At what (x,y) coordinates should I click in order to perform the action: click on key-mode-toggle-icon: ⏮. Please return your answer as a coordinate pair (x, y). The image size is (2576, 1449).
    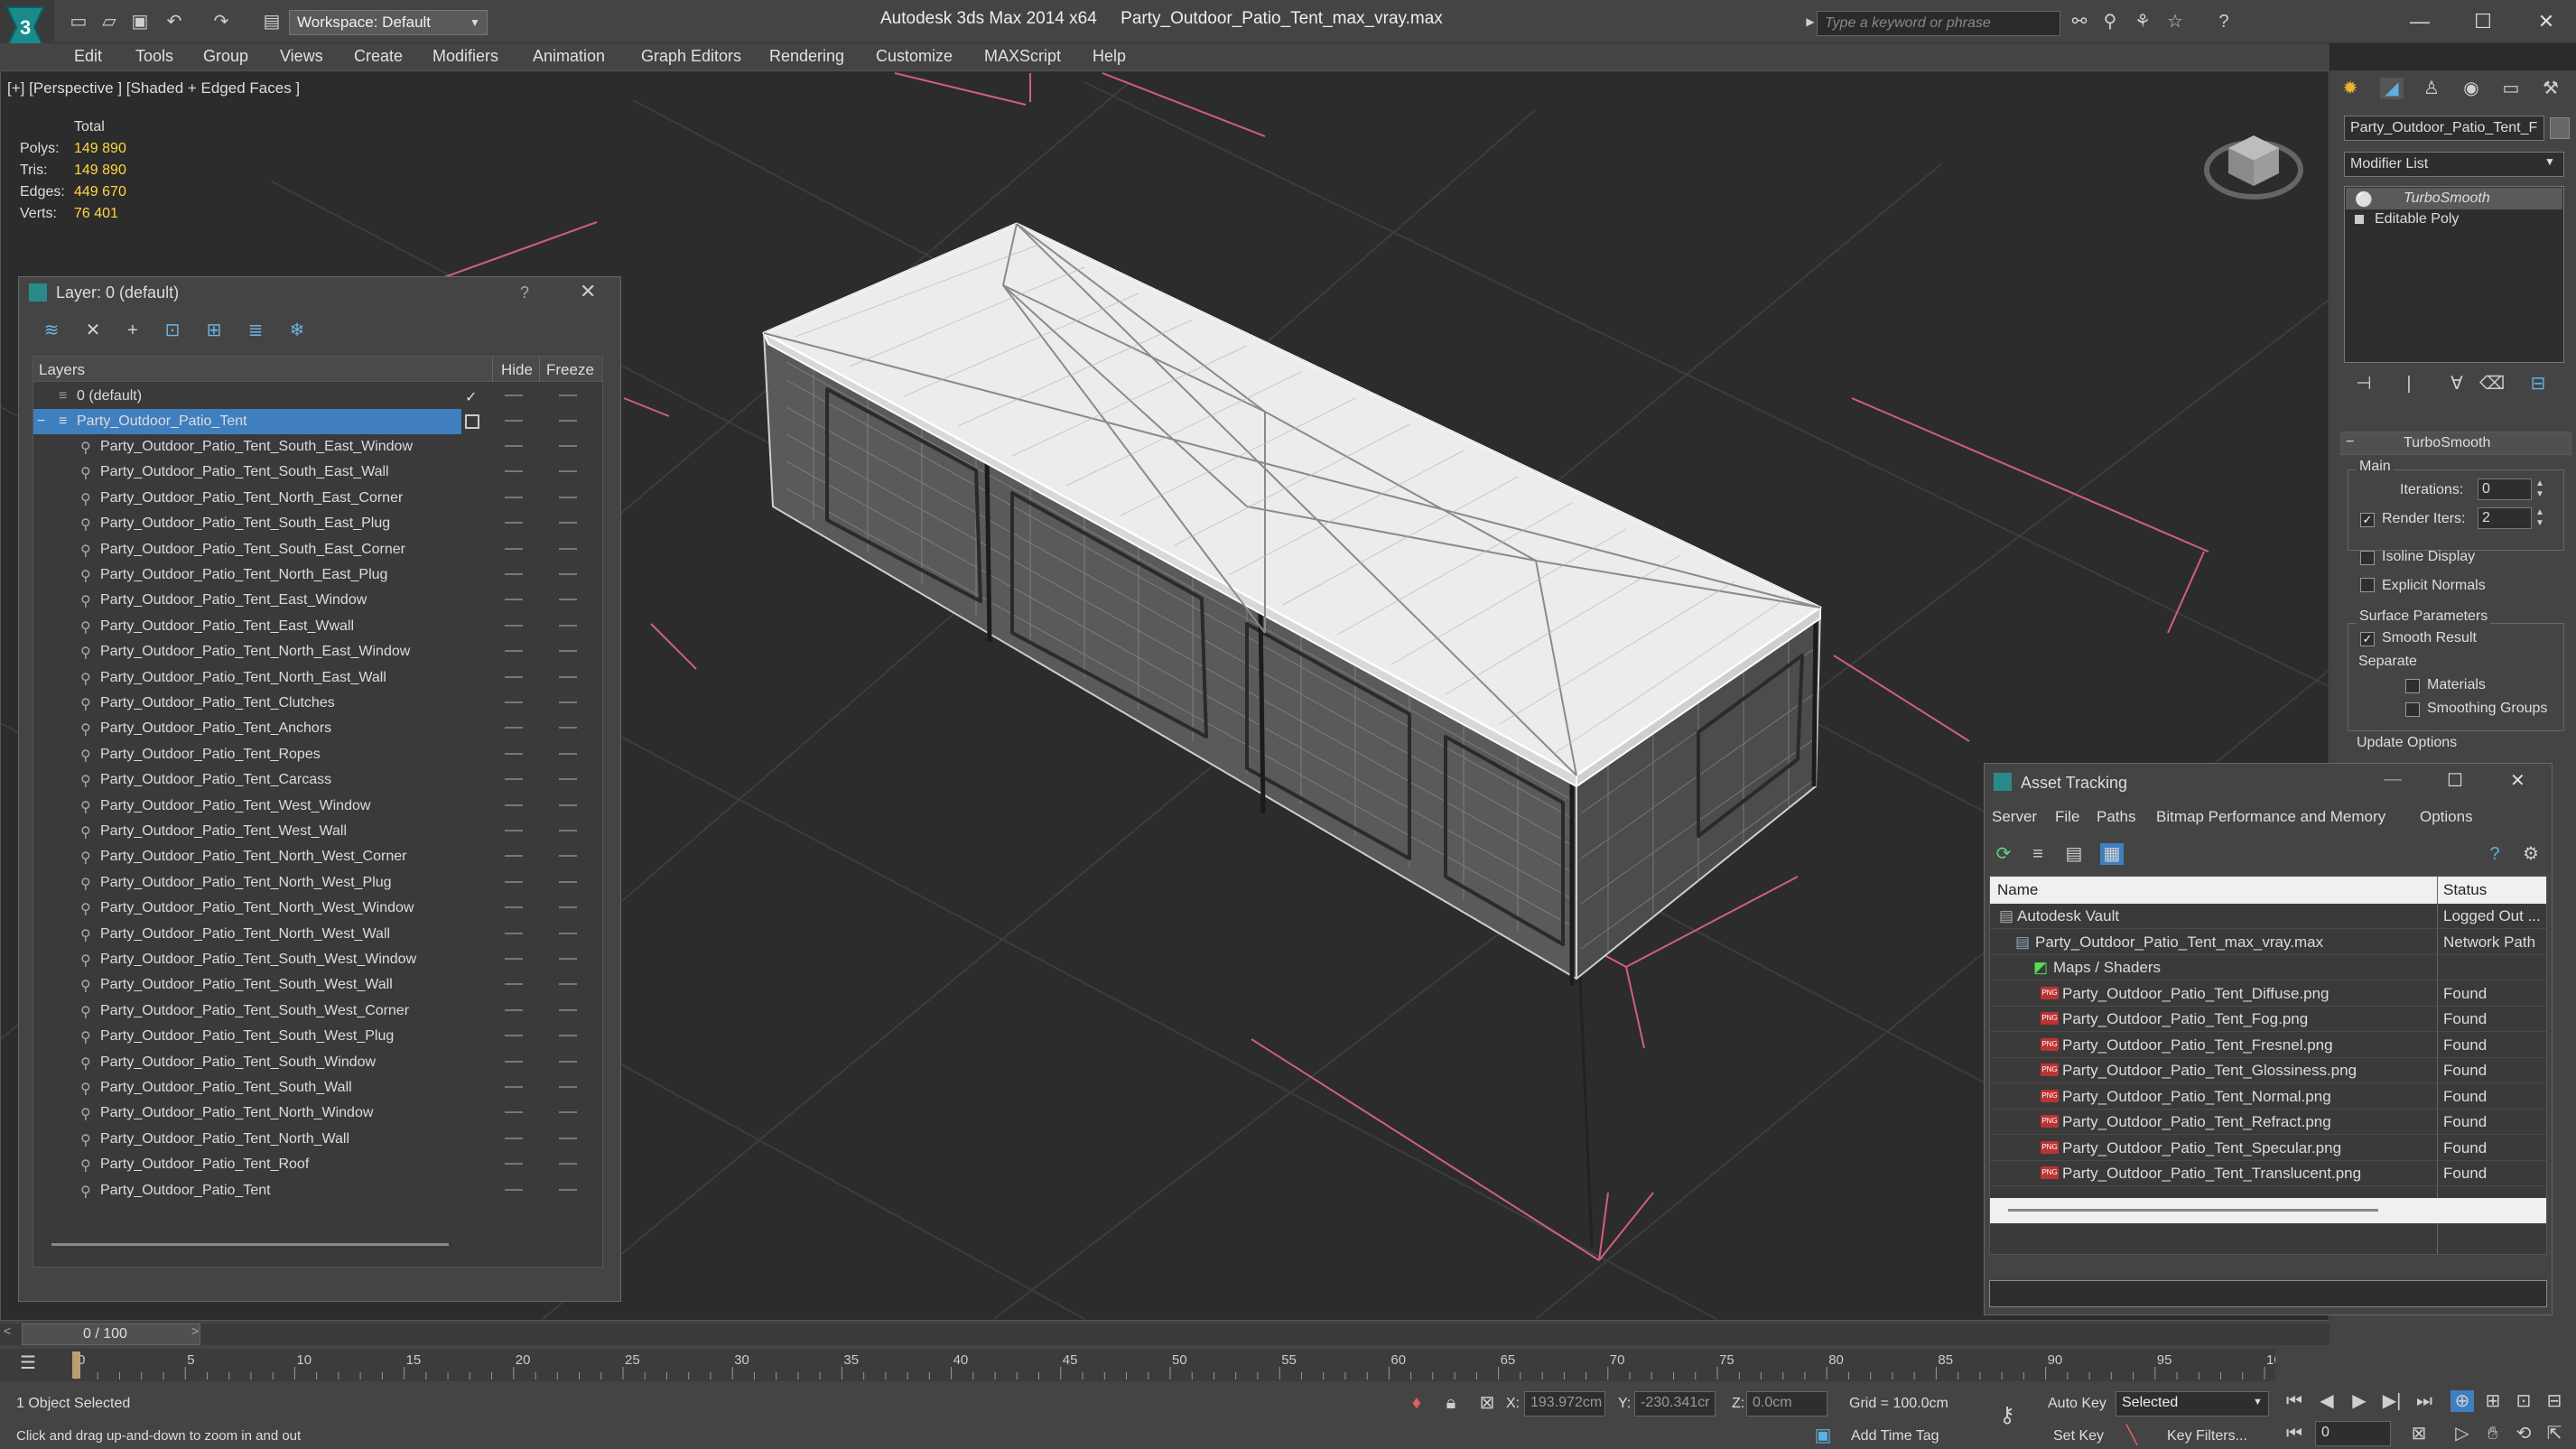
    Looking at the image, I should click on (2294, 1433).